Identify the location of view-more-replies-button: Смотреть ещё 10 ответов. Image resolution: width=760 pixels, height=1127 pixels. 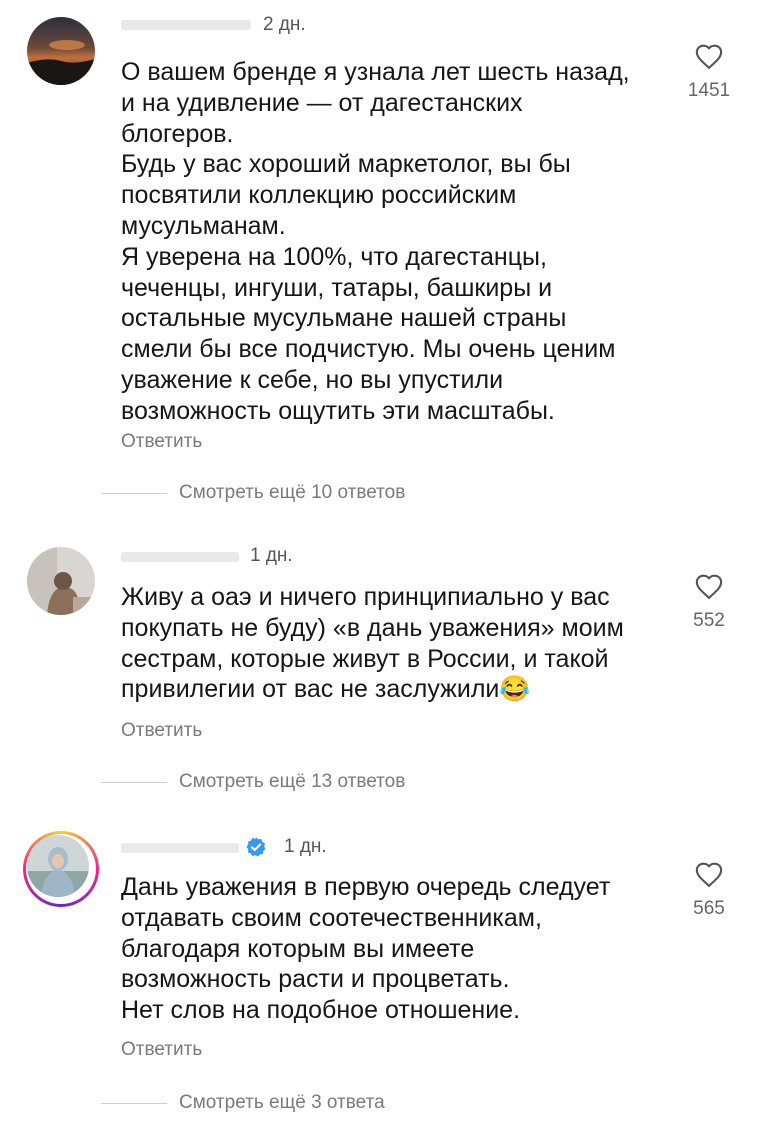
(292, 493).